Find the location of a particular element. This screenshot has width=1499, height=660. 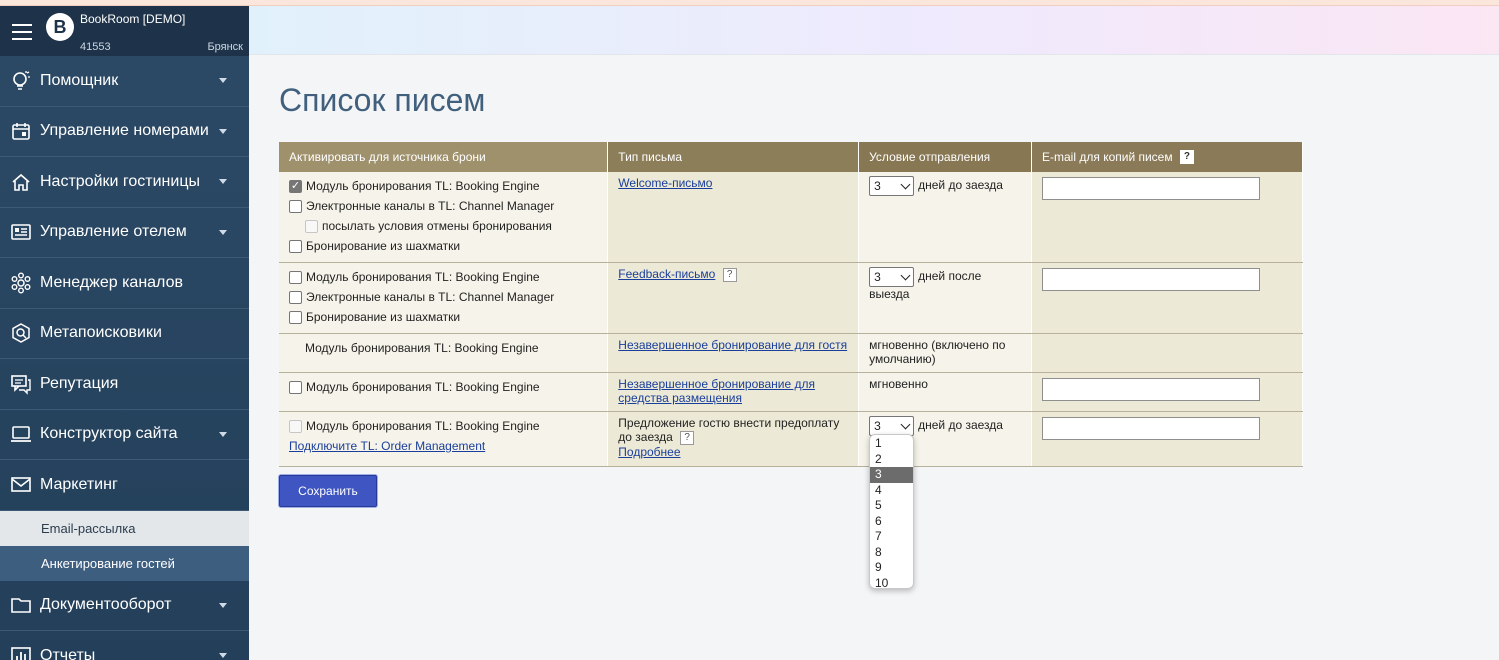

folder-icon is located at coordinates (21, 605).